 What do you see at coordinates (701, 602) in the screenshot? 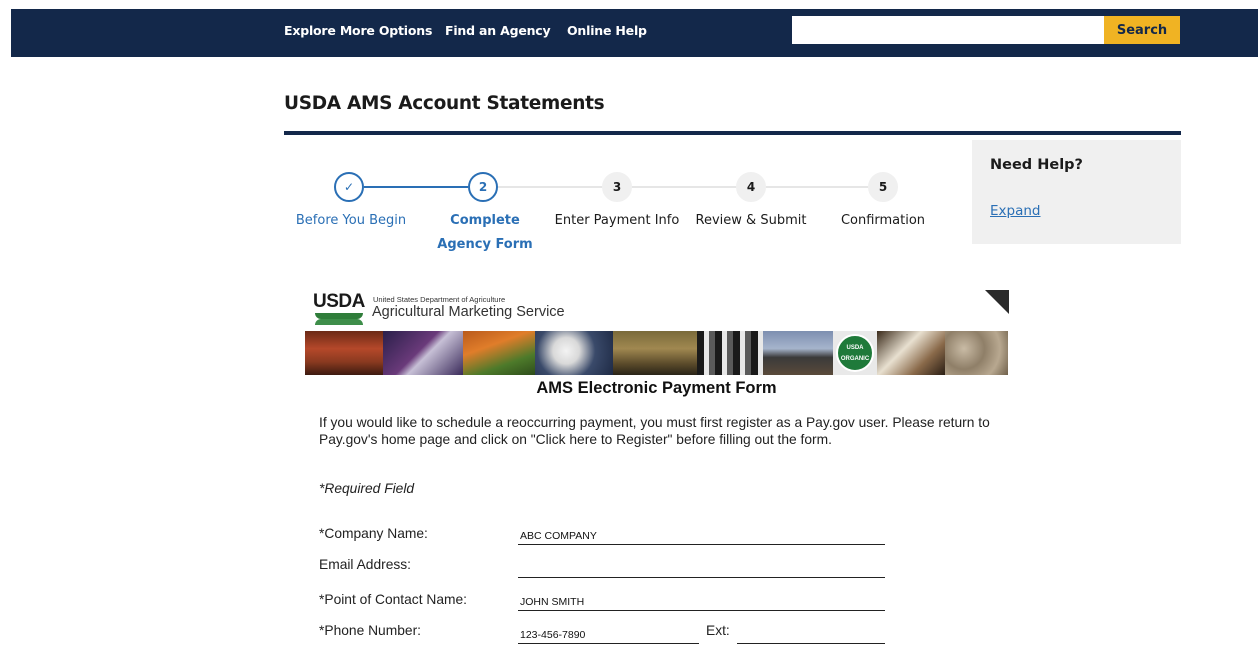
I see `contact-name-field` at bounding box center [701, 602].